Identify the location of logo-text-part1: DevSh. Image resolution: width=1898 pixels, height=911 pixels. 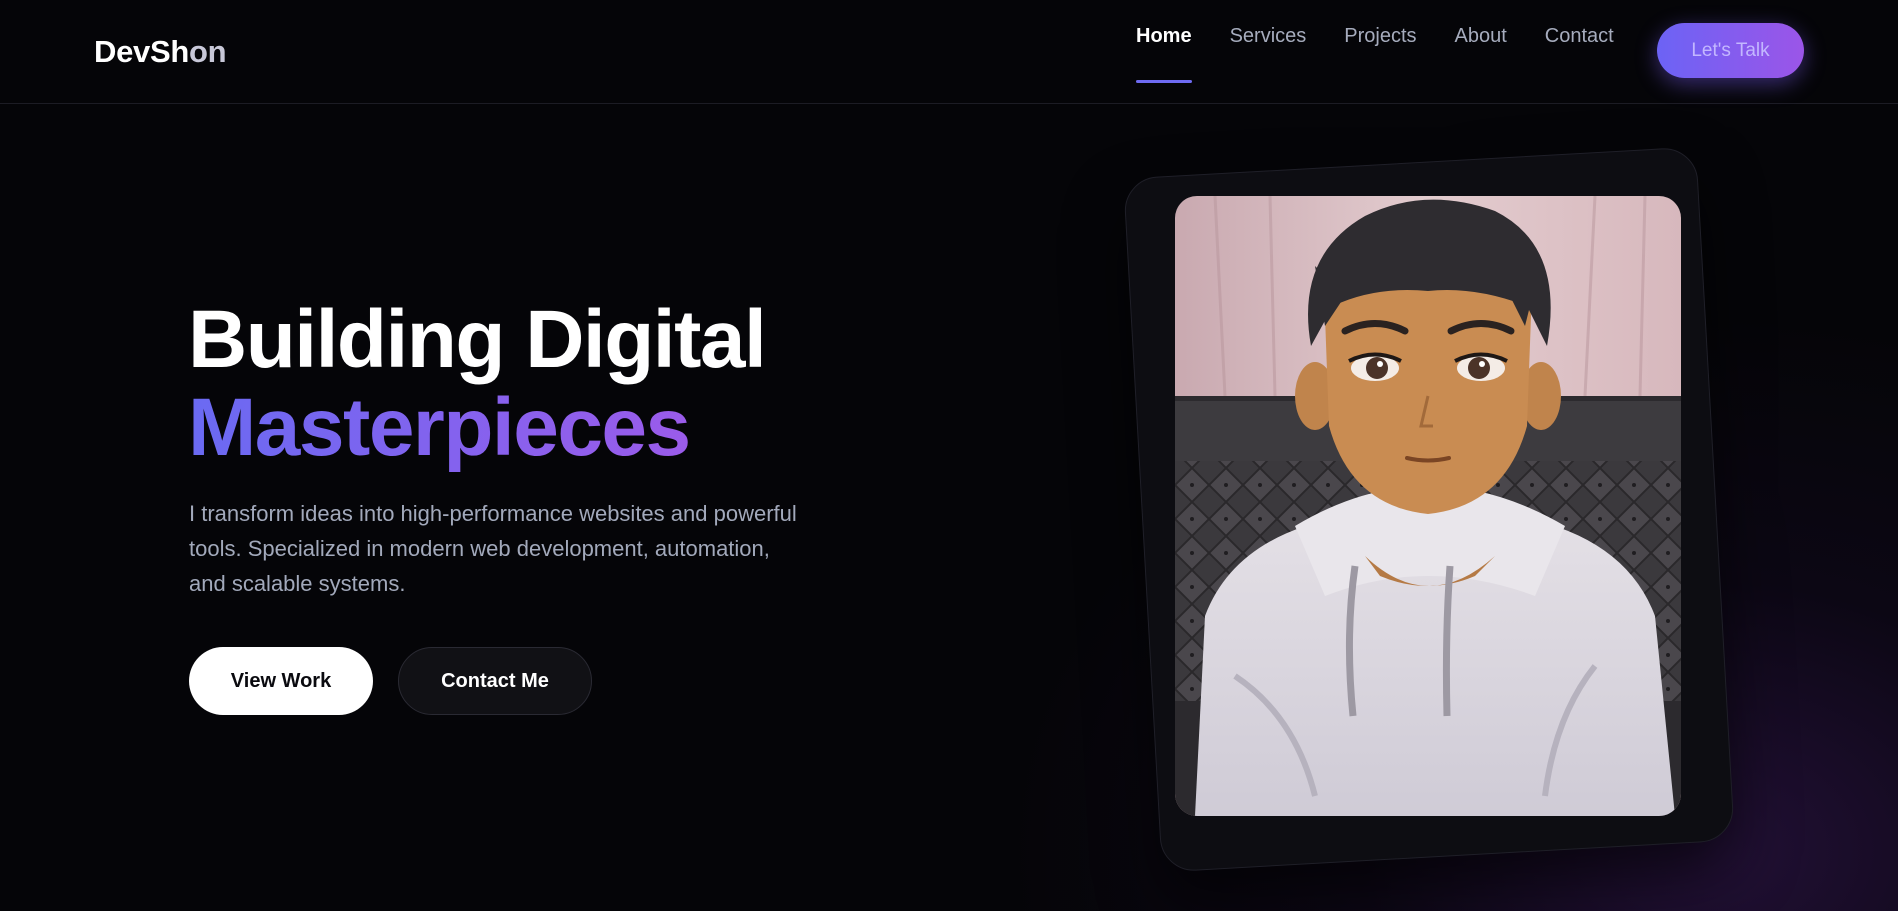
(141, 51).